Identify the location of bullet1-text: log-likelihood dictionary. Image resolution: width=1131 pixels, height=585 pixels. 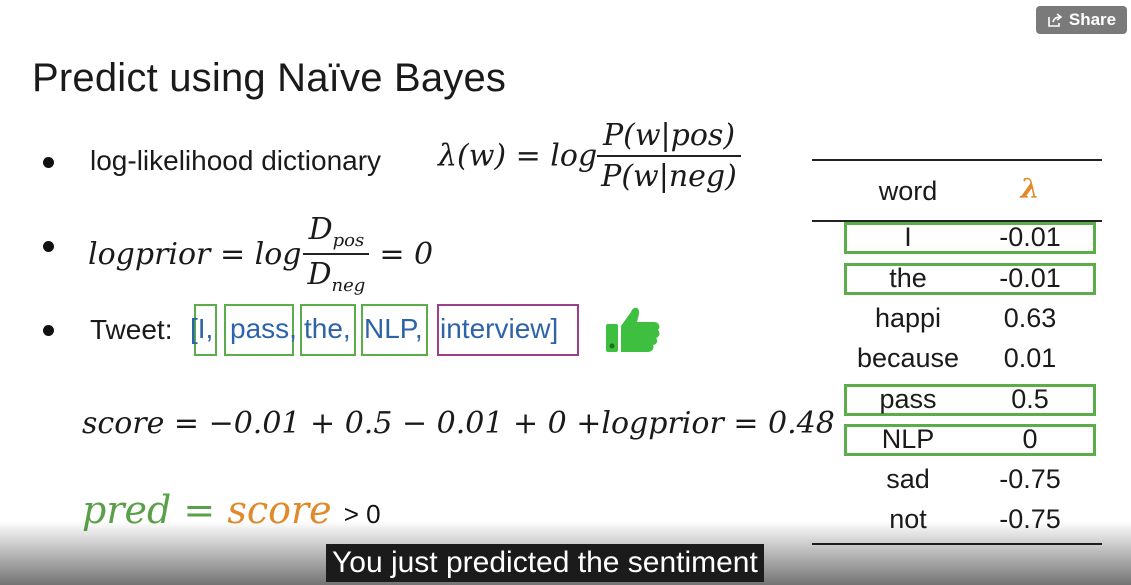
(236, 160).